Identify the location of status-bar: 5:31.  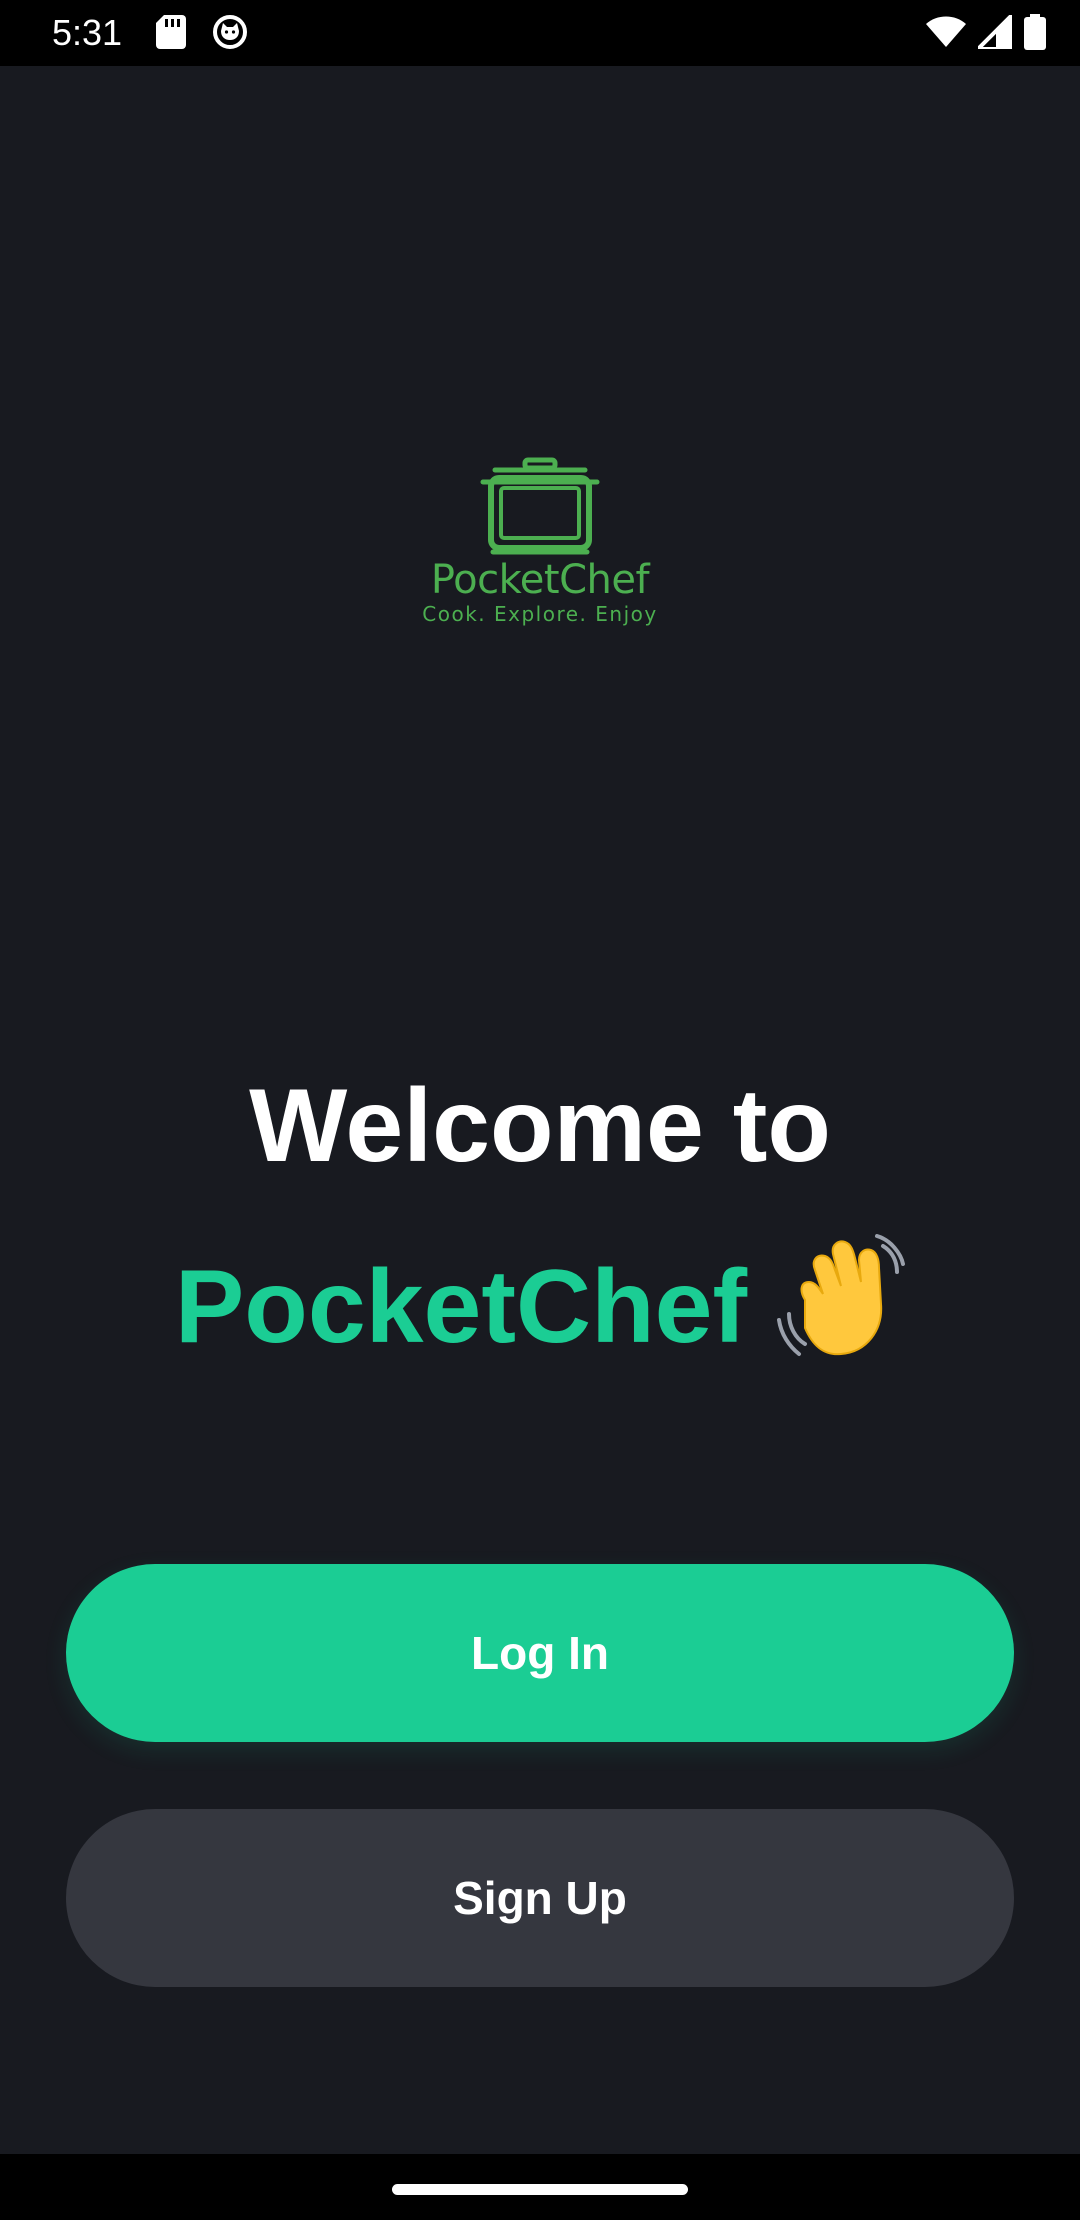
(540, 33).